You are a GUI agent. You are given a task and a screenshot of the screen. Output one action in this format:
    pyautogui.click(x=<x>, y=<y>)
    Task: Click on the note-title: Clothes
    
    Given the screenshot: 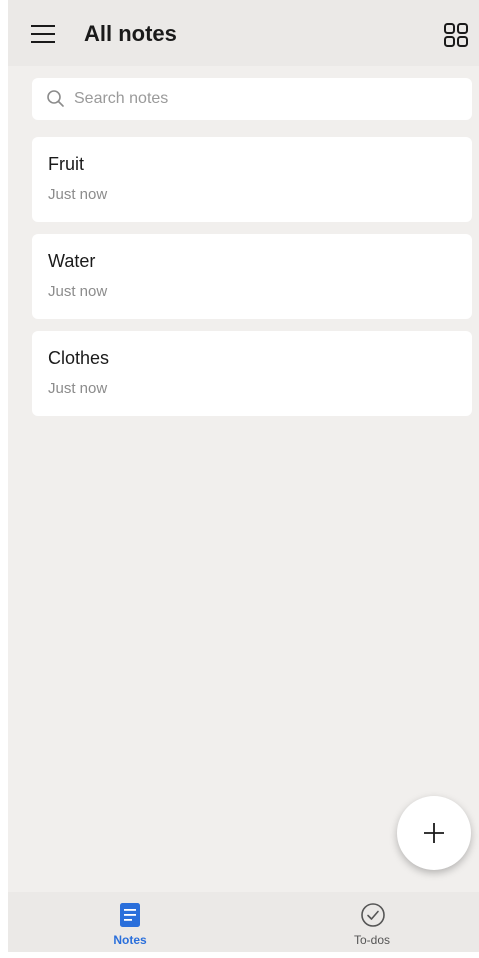 What is the action you would take?
    pyautogui.click(x=79, y=358)
    